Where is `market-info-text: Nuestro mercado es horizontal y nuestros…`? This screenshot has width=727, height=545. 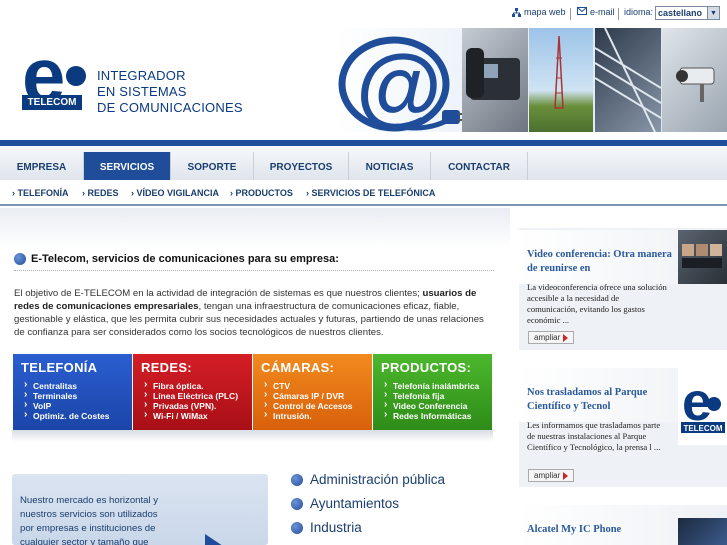 market-info-text: Nuestro mercado es horizontal y nuestros… is located at coordinates (89, 520).